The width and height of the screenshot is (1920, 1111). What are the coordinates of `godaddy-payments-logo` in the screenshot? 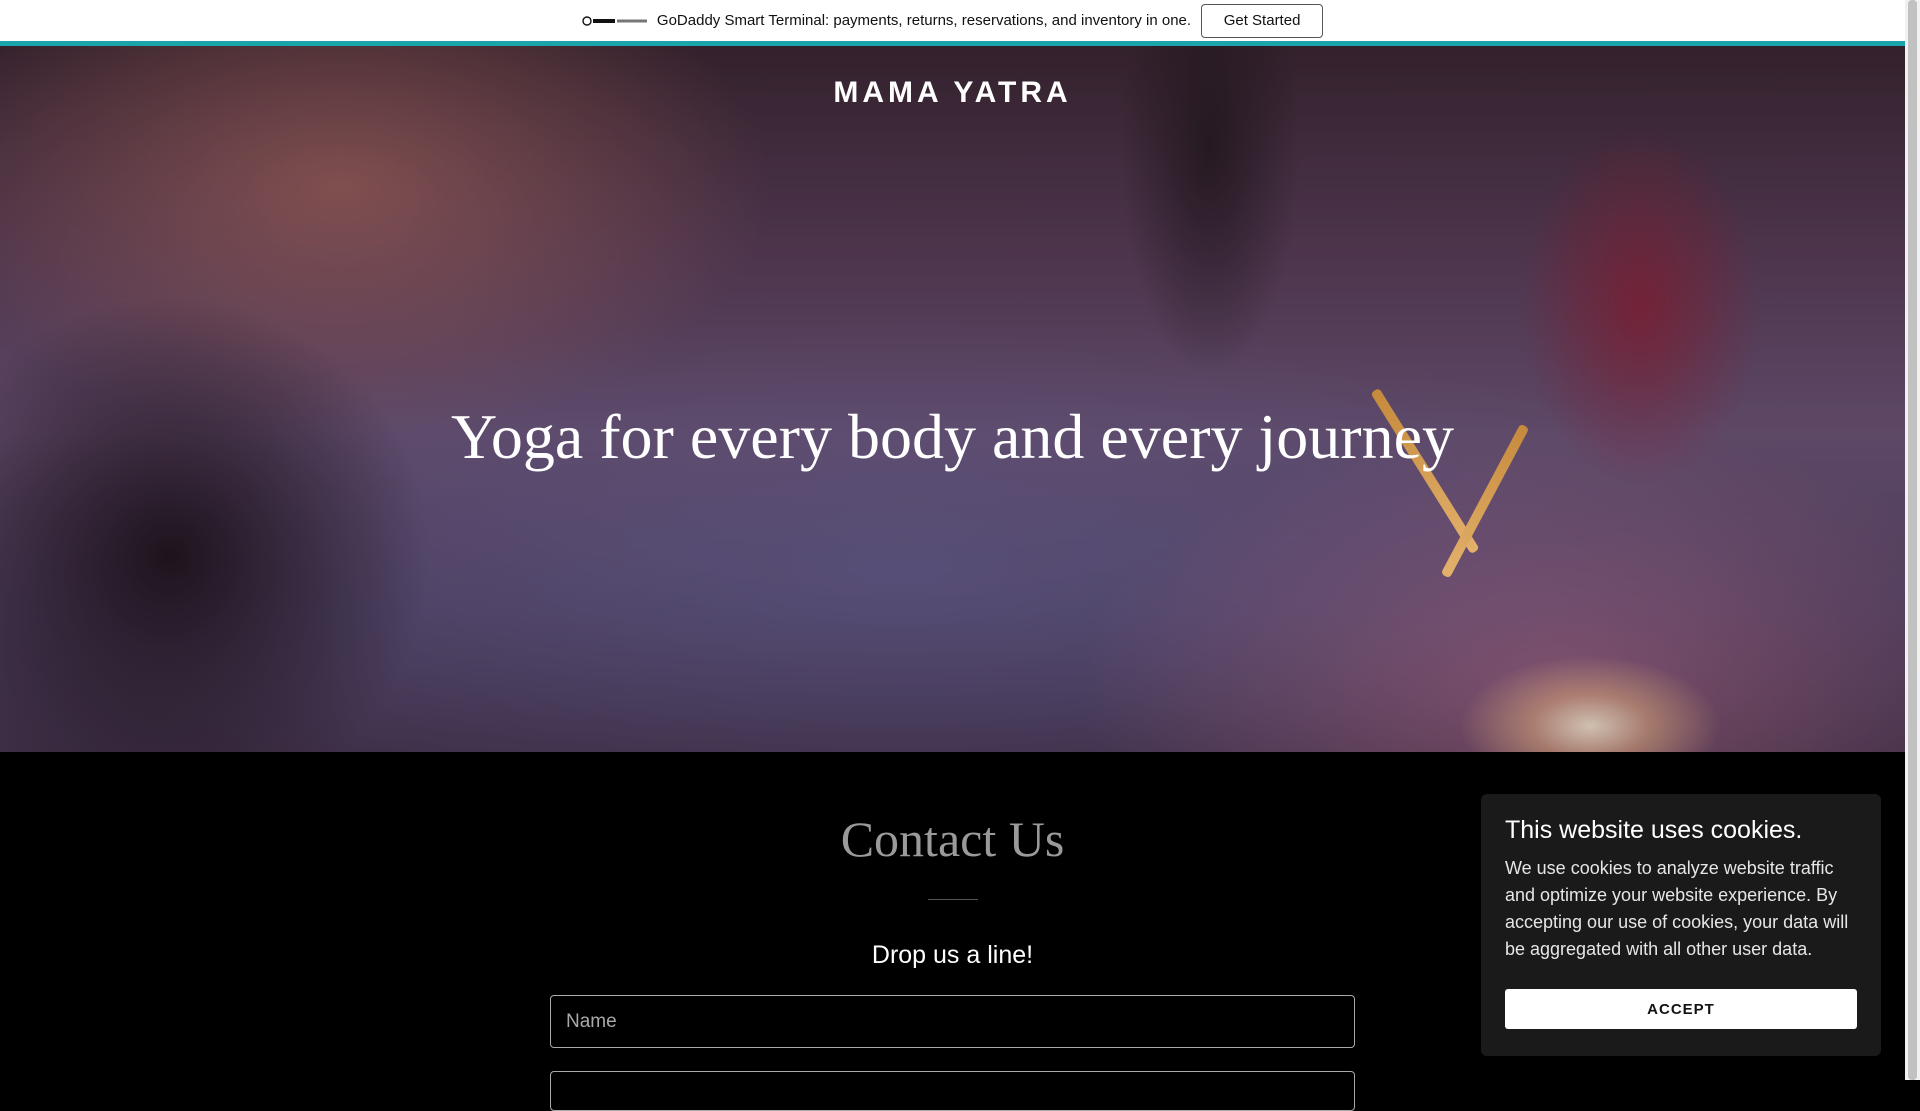 It's located at (615, 21).